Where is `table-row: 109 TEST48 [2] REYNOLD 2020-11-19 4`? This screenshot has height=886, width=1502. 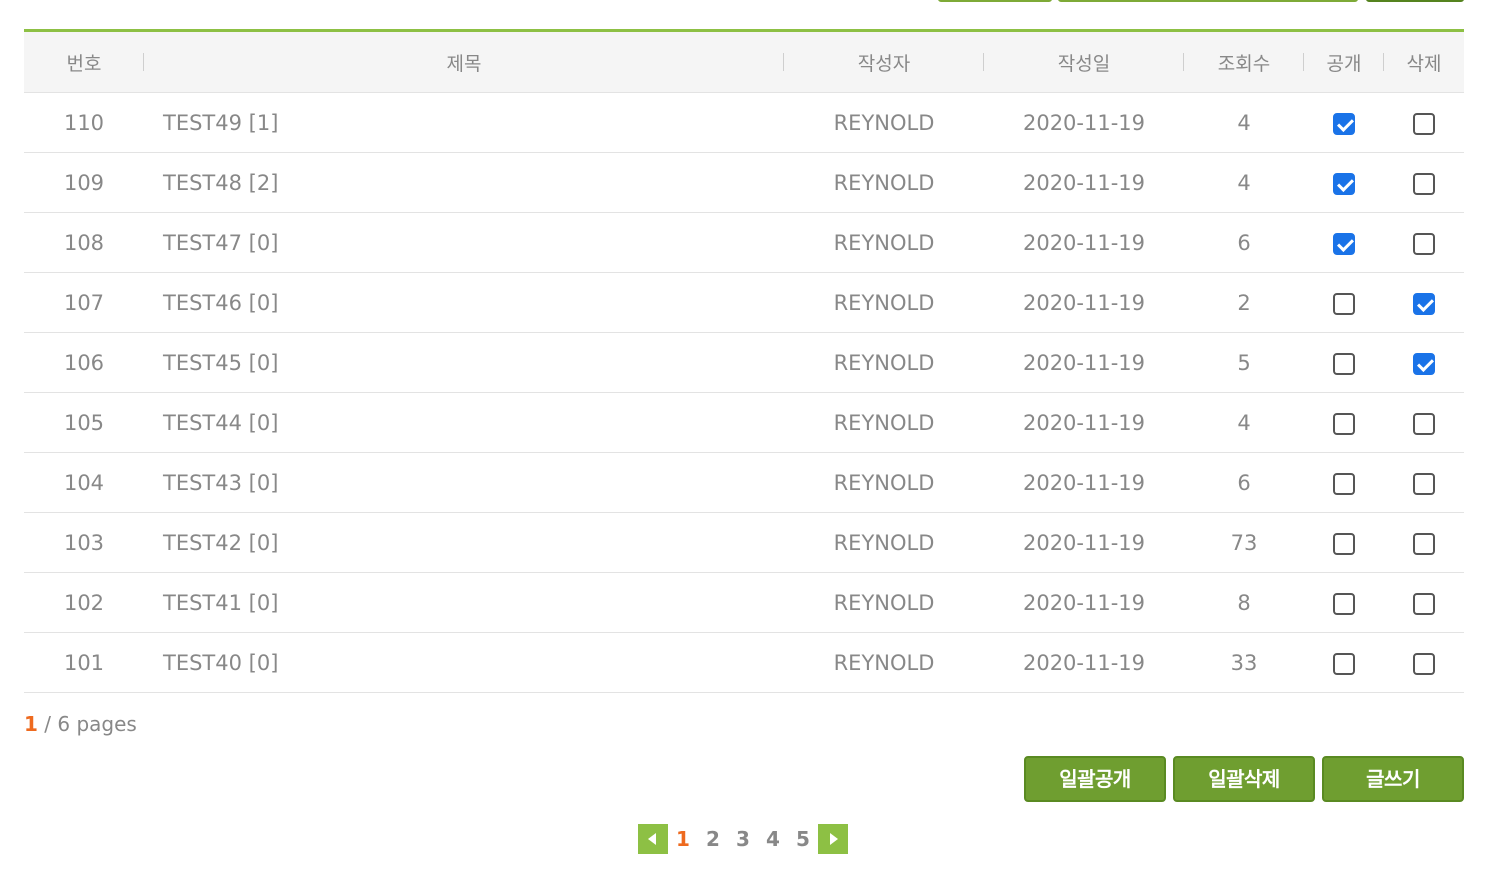 table-row: 109 TEST48 [2] REYNOLD 2020-11-19 4 is located at coordinates (744, 183).